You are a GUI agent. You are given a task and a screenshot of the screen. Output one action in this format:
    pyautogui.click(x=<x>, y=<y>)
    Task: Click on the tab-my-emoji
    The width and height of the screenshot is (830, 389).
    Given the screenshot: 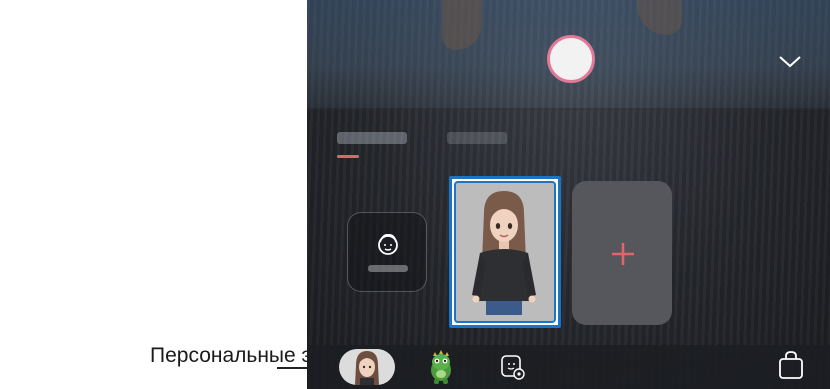 What is the action you would take?
    pyautogui.click(x=372, y=138)
    